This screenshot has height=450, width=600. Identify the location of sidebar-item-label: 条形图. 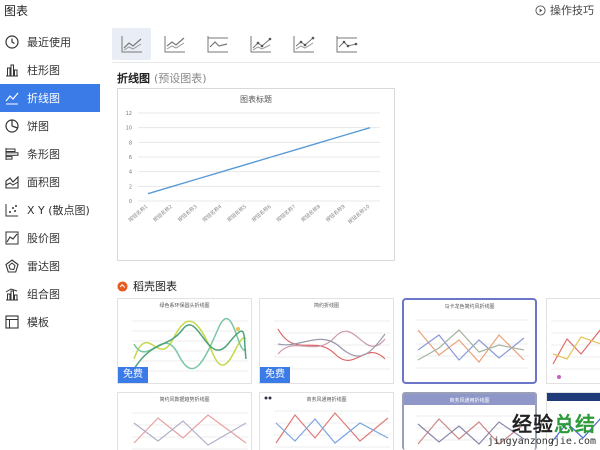
(43, 154).